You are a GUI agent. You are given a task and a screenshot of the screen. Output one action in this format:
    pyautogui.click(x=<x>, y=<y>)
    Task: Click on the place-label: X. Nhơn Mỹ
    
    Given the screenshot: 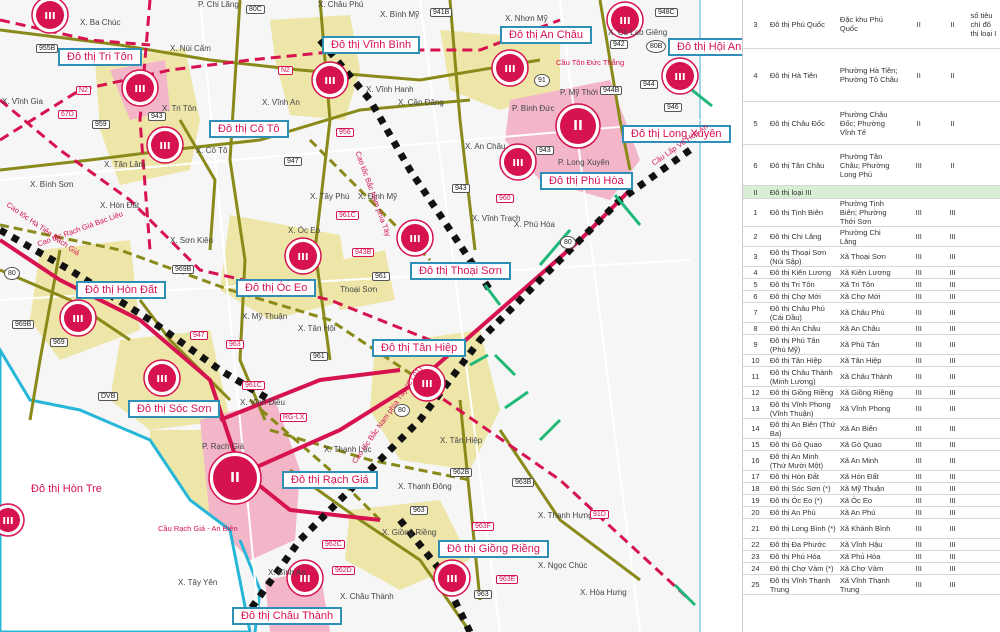 What is the action you would take?
    pyautogui.click(x=526, y=18)
    